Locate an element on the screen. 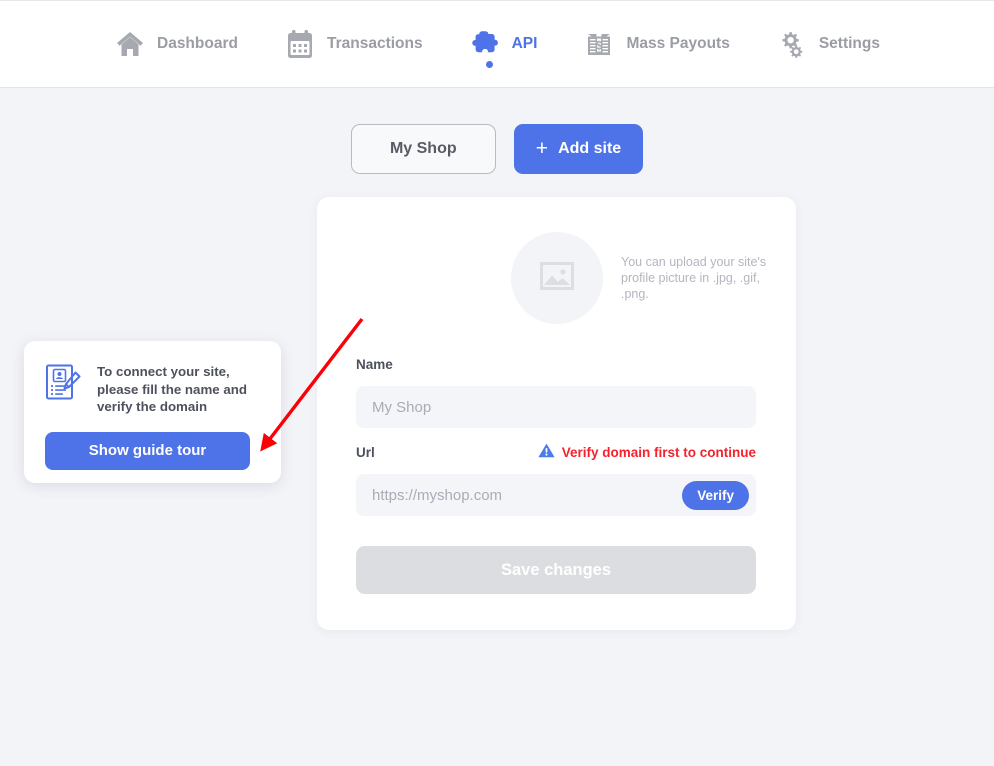 This screenshot has width=994, height=766. document-person-pencil-icon is located at coordinates (64, 385).